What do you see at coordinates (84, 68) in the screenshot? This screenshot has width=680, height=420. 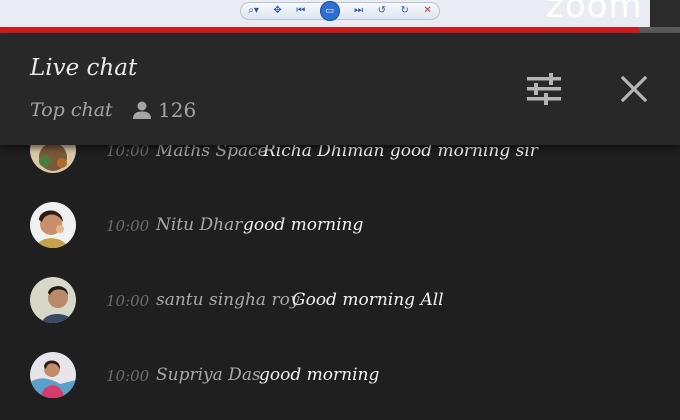 I see `chat-title: Live chat` at bounding box center [84, 68].